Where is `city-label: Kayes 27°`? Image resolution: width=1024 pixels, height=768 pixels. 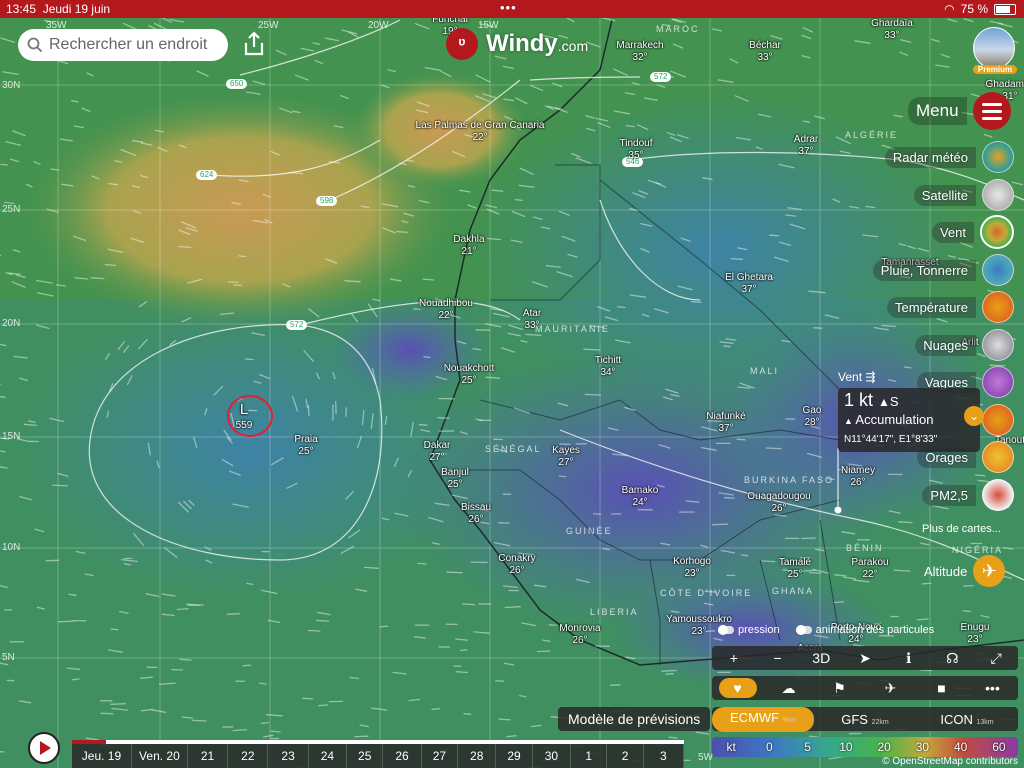 city-label: Kayes 27° is located at coordinates (566, 457).